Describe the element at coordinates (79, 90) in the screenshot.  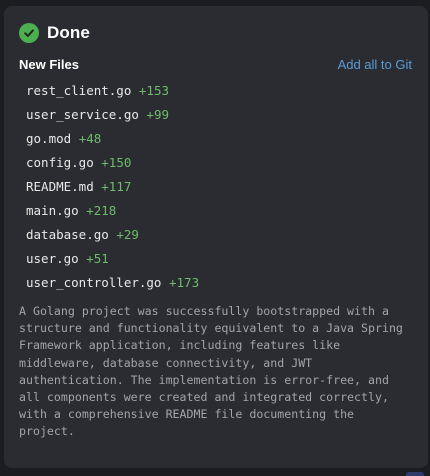
I see `file-name: rest_client.go` at that location.